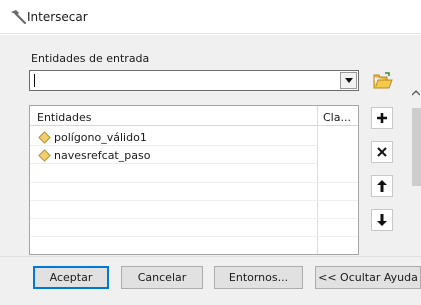  I want to click on layer-name: polígono_válido1, so click(100, 137).